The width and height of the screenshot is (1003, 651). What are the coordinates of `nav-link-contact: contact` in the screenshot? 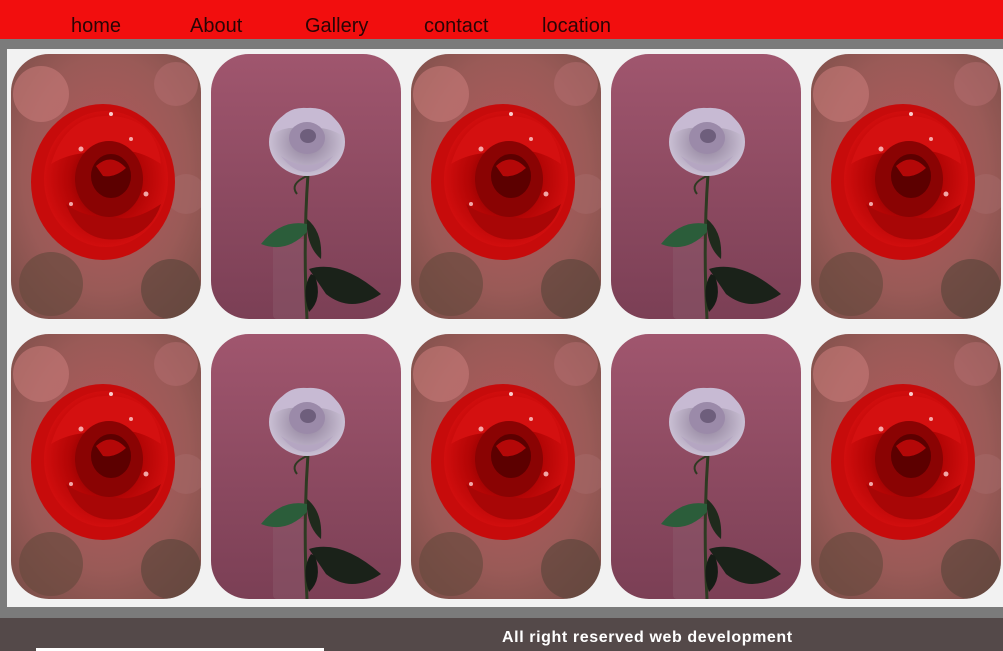 It's located at (456, 26).